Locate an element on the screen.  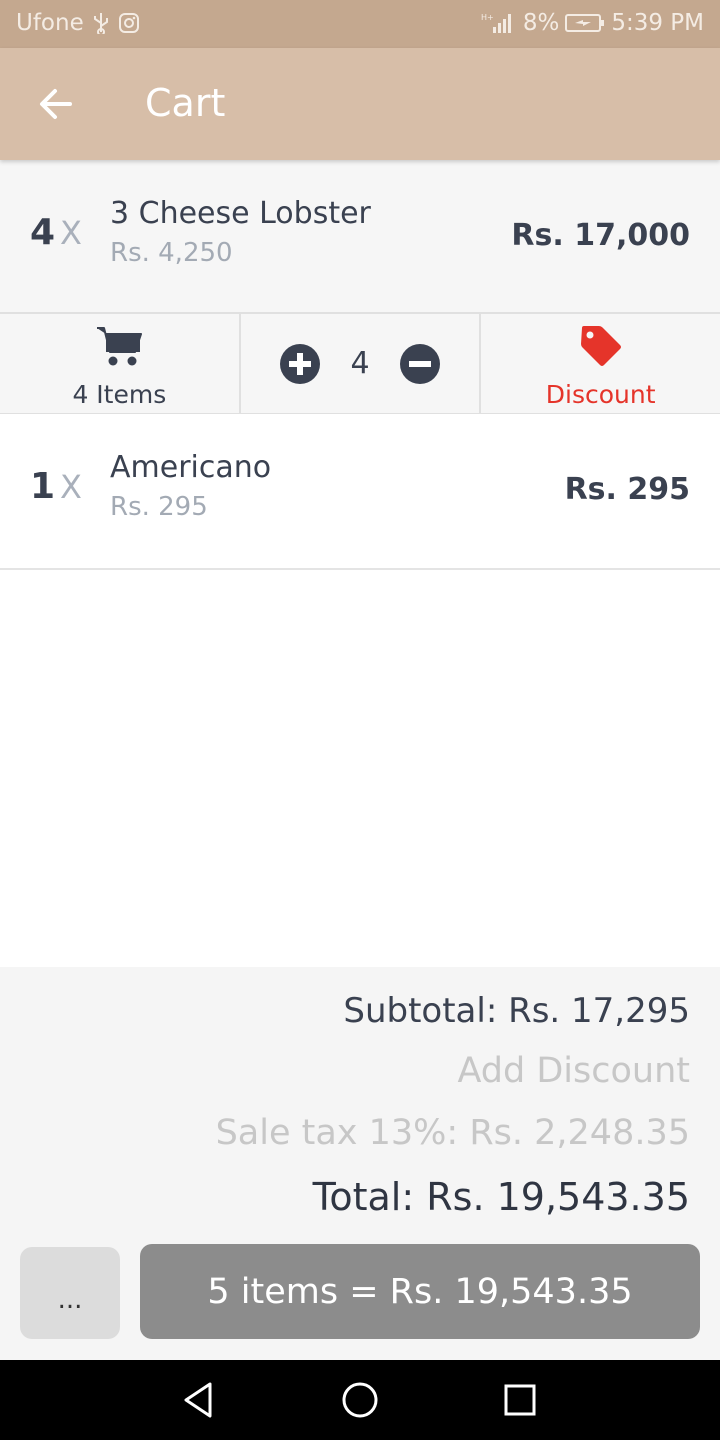
back-button is located at coordinates (56, 104).